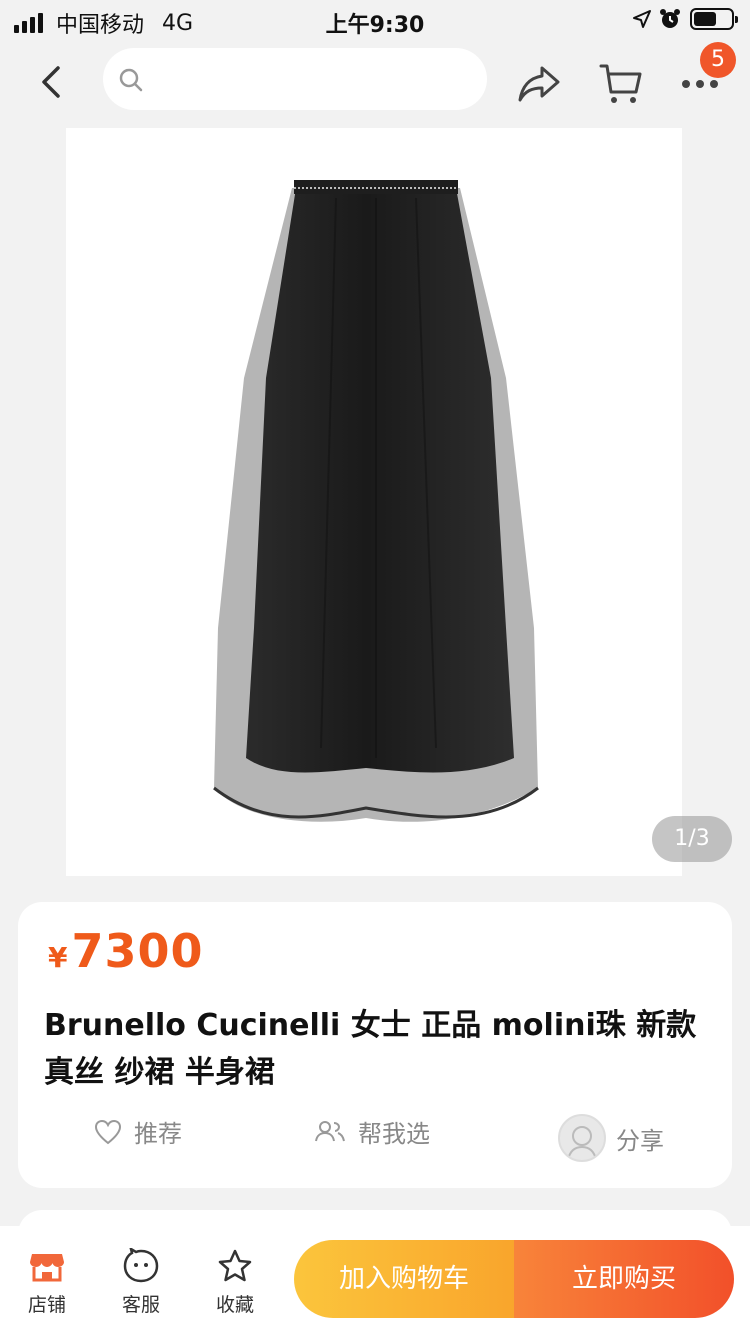  Describe the element at coordinates (234, 1305) in the screenshot. I see `favorite-label: 收藏` at that location.